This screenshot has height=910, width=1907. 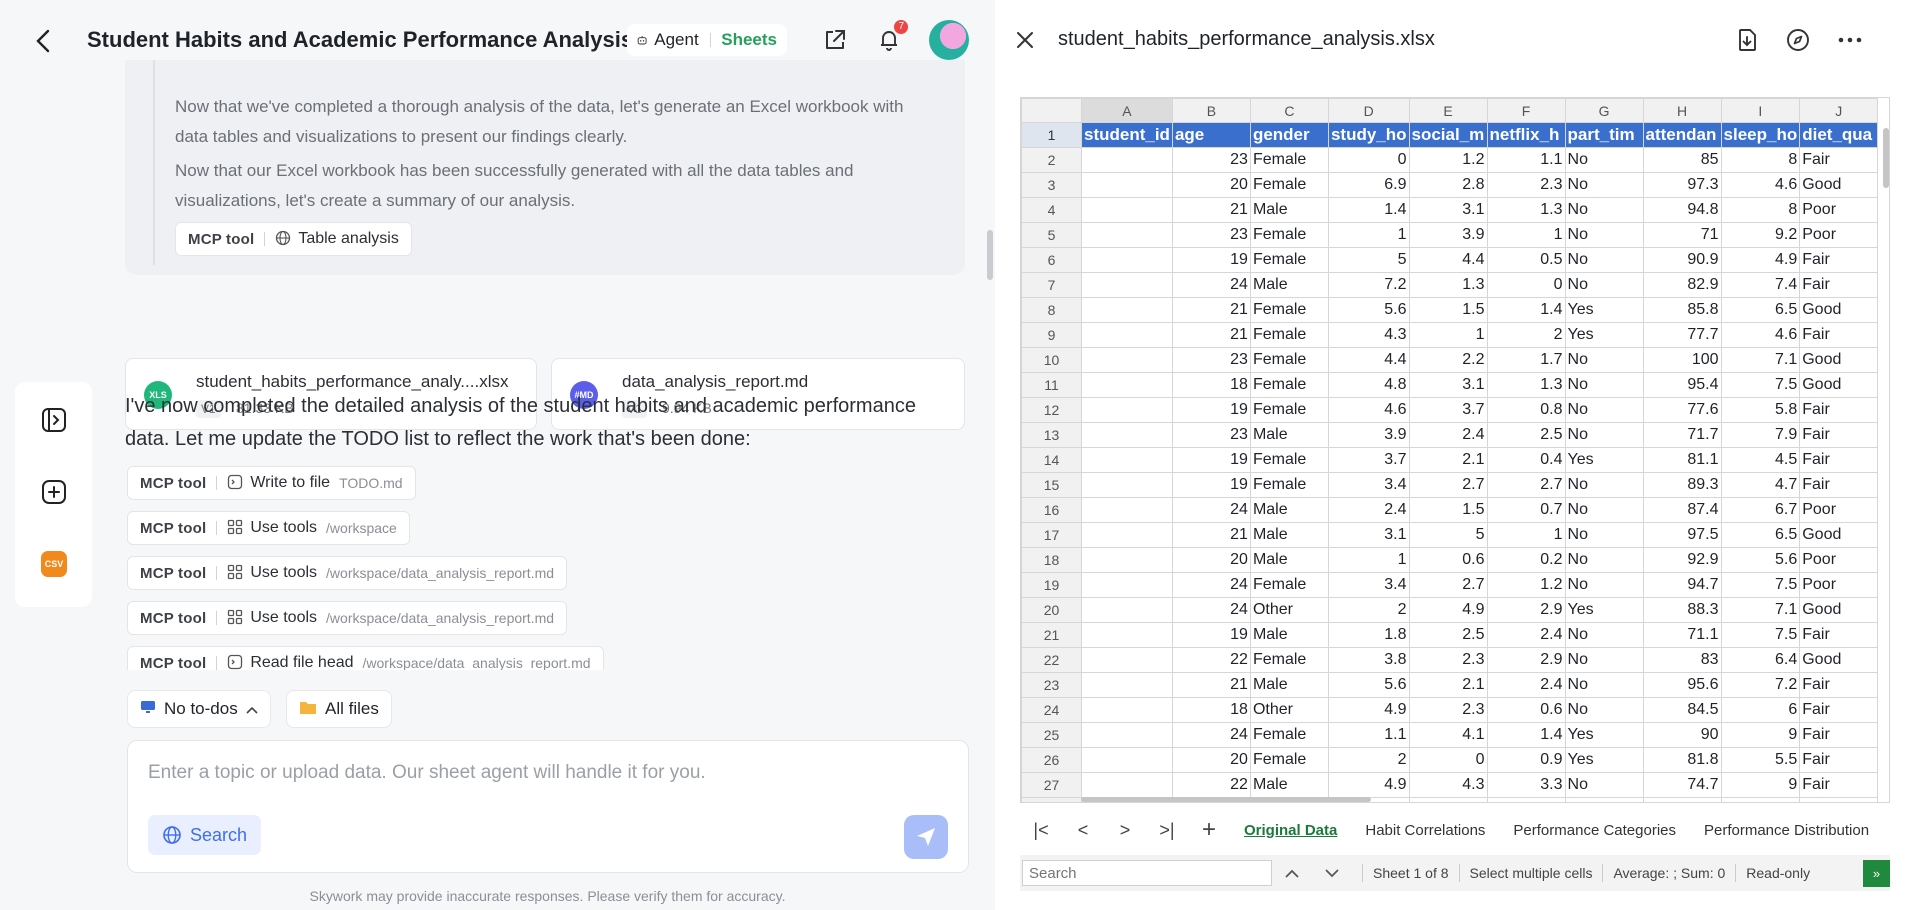 I want to click on row-number: 8, so click(x=1051, y=310).